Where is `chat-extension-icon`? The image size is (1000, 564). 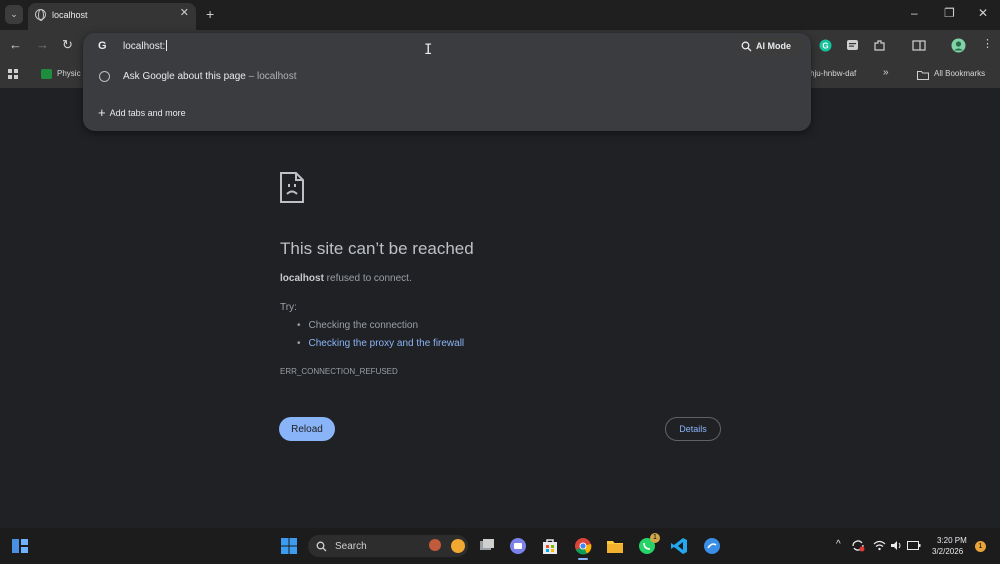 chat-extension-icon is located at coordinates (852, 45).